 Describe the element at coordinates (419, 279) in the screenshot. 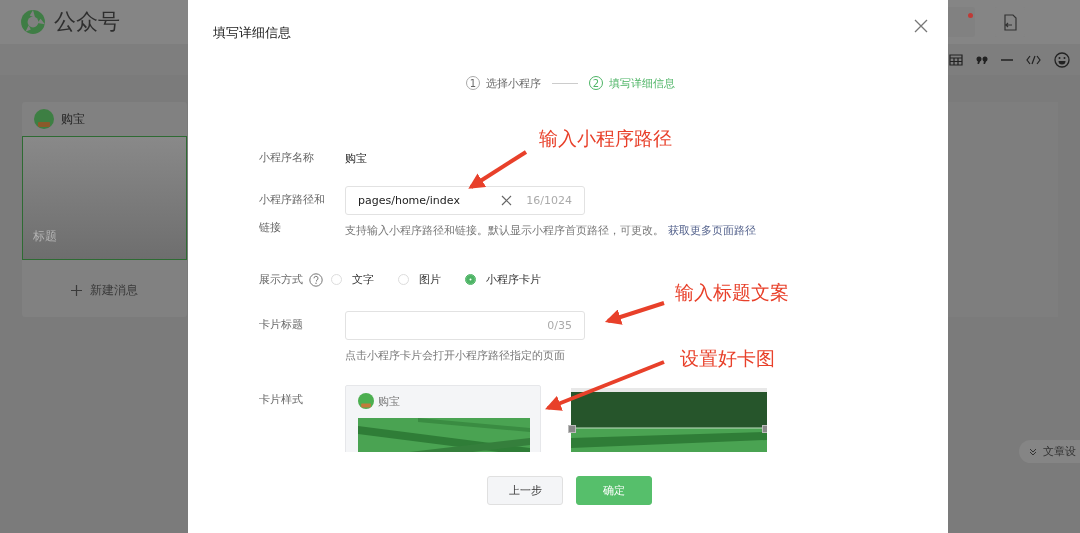

I see `radio-option: 图片` at that location.